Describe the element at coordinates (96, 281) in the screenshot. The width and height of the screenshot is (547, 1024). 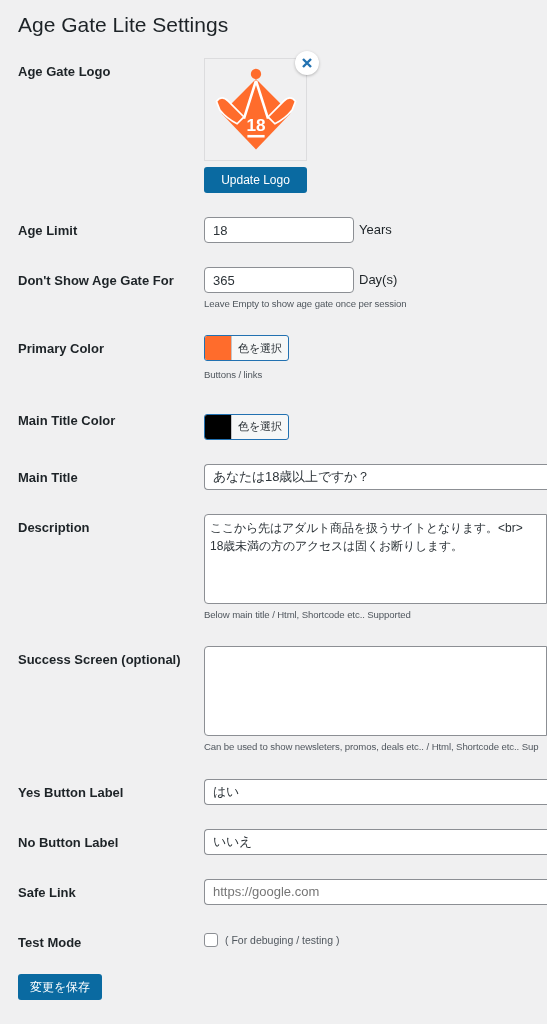
I see `field-label: Don't Show Age Gate For` at that location.